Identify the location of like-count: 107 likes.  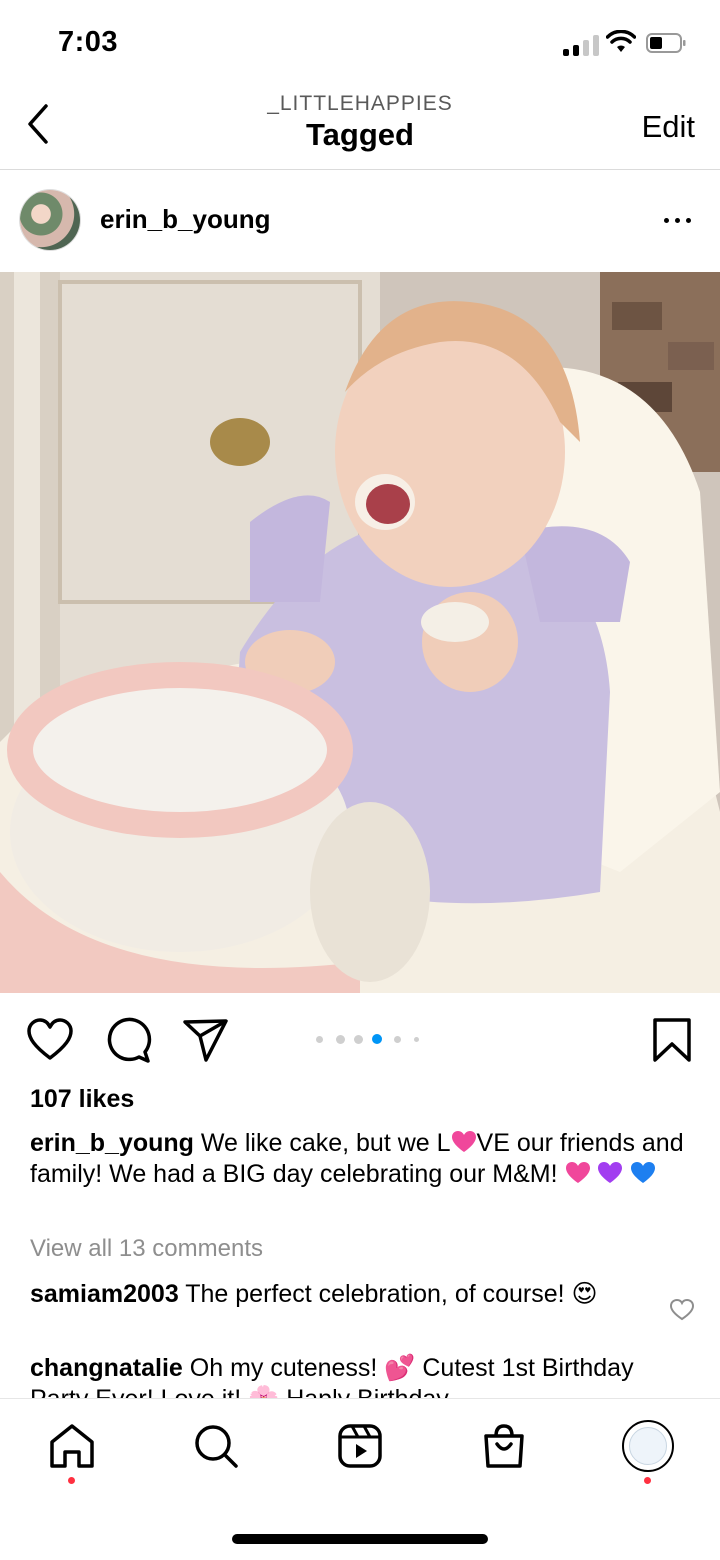
(82, 1099).